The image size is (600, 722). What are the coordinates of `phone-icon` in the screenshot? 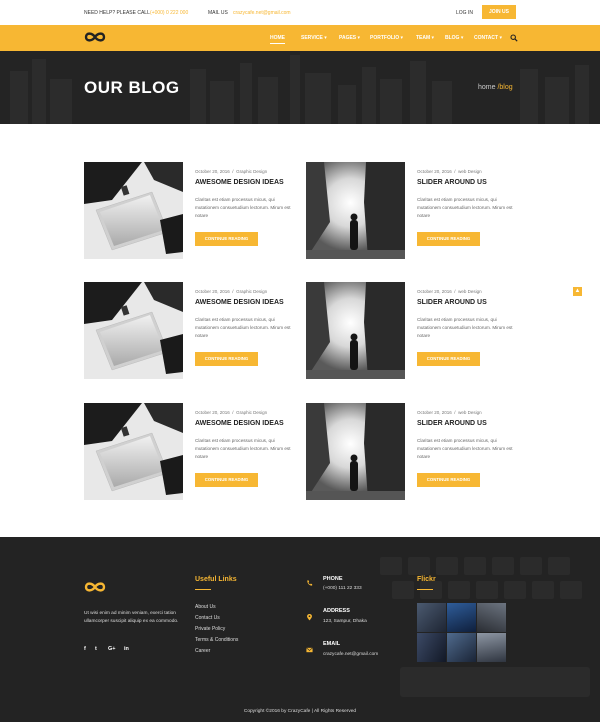 It's located at (310, 583).